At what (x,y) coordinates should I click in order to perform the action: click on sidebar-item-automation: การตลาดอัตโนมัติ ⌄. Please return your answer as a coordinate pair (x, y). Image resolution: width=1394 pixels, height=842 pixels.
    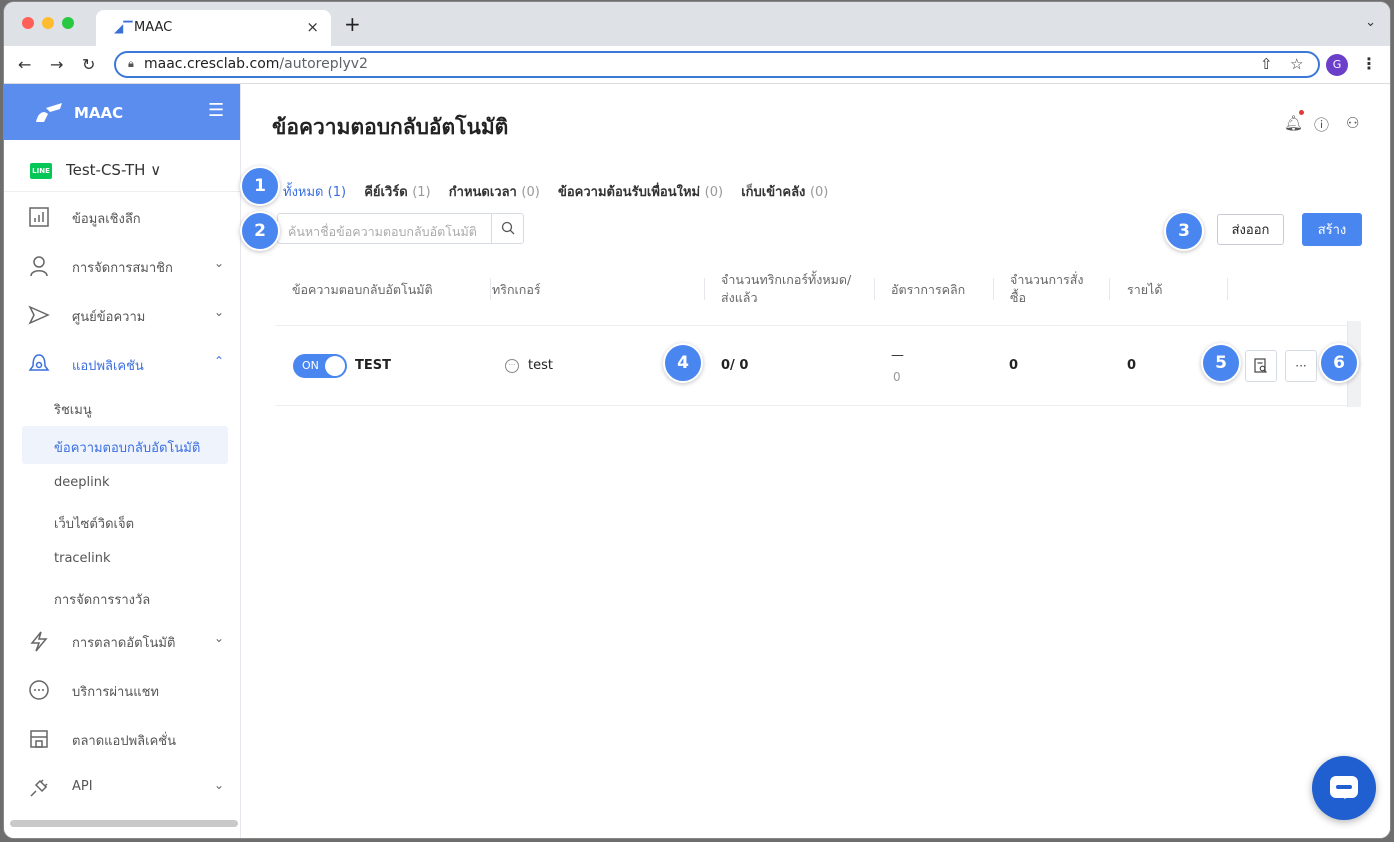
    Looking at the image, I should click on (122, 640).